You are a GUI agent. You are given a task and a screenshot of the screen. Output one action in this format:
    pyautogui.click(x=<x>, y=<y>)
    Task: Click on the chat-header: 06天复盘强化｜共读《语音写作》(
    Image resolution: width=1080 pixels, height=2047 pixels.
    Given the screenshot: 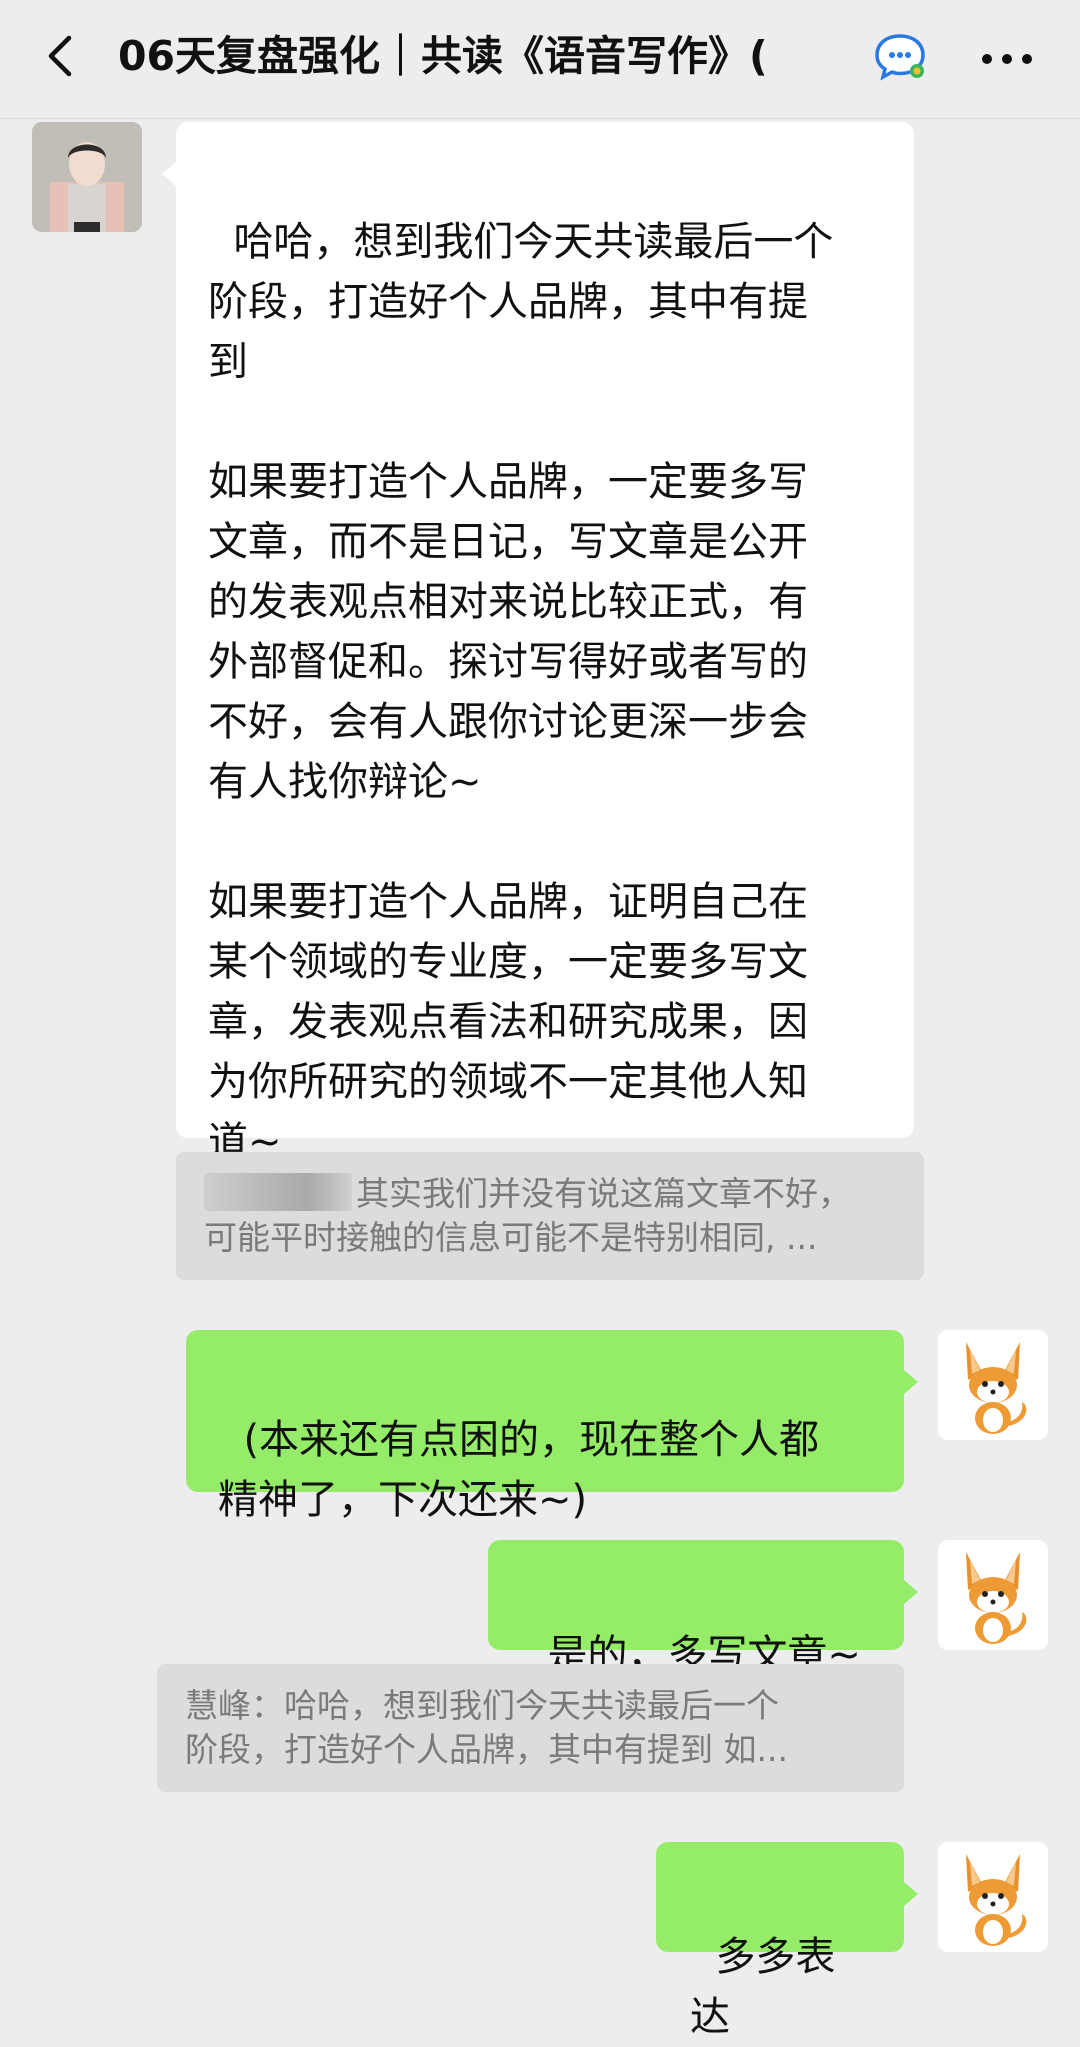 What is the action you would take?
    pyautogui.click(x=540, y=59)
    